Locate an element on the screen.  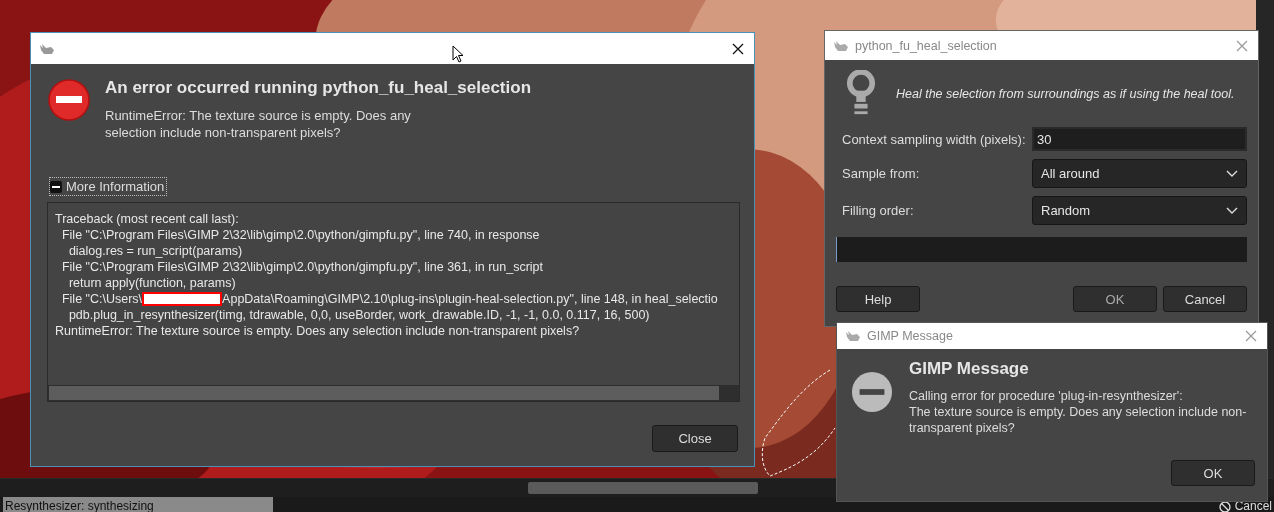
field-label: Context sampling width (pixels): is located at coordinates (934, 139).